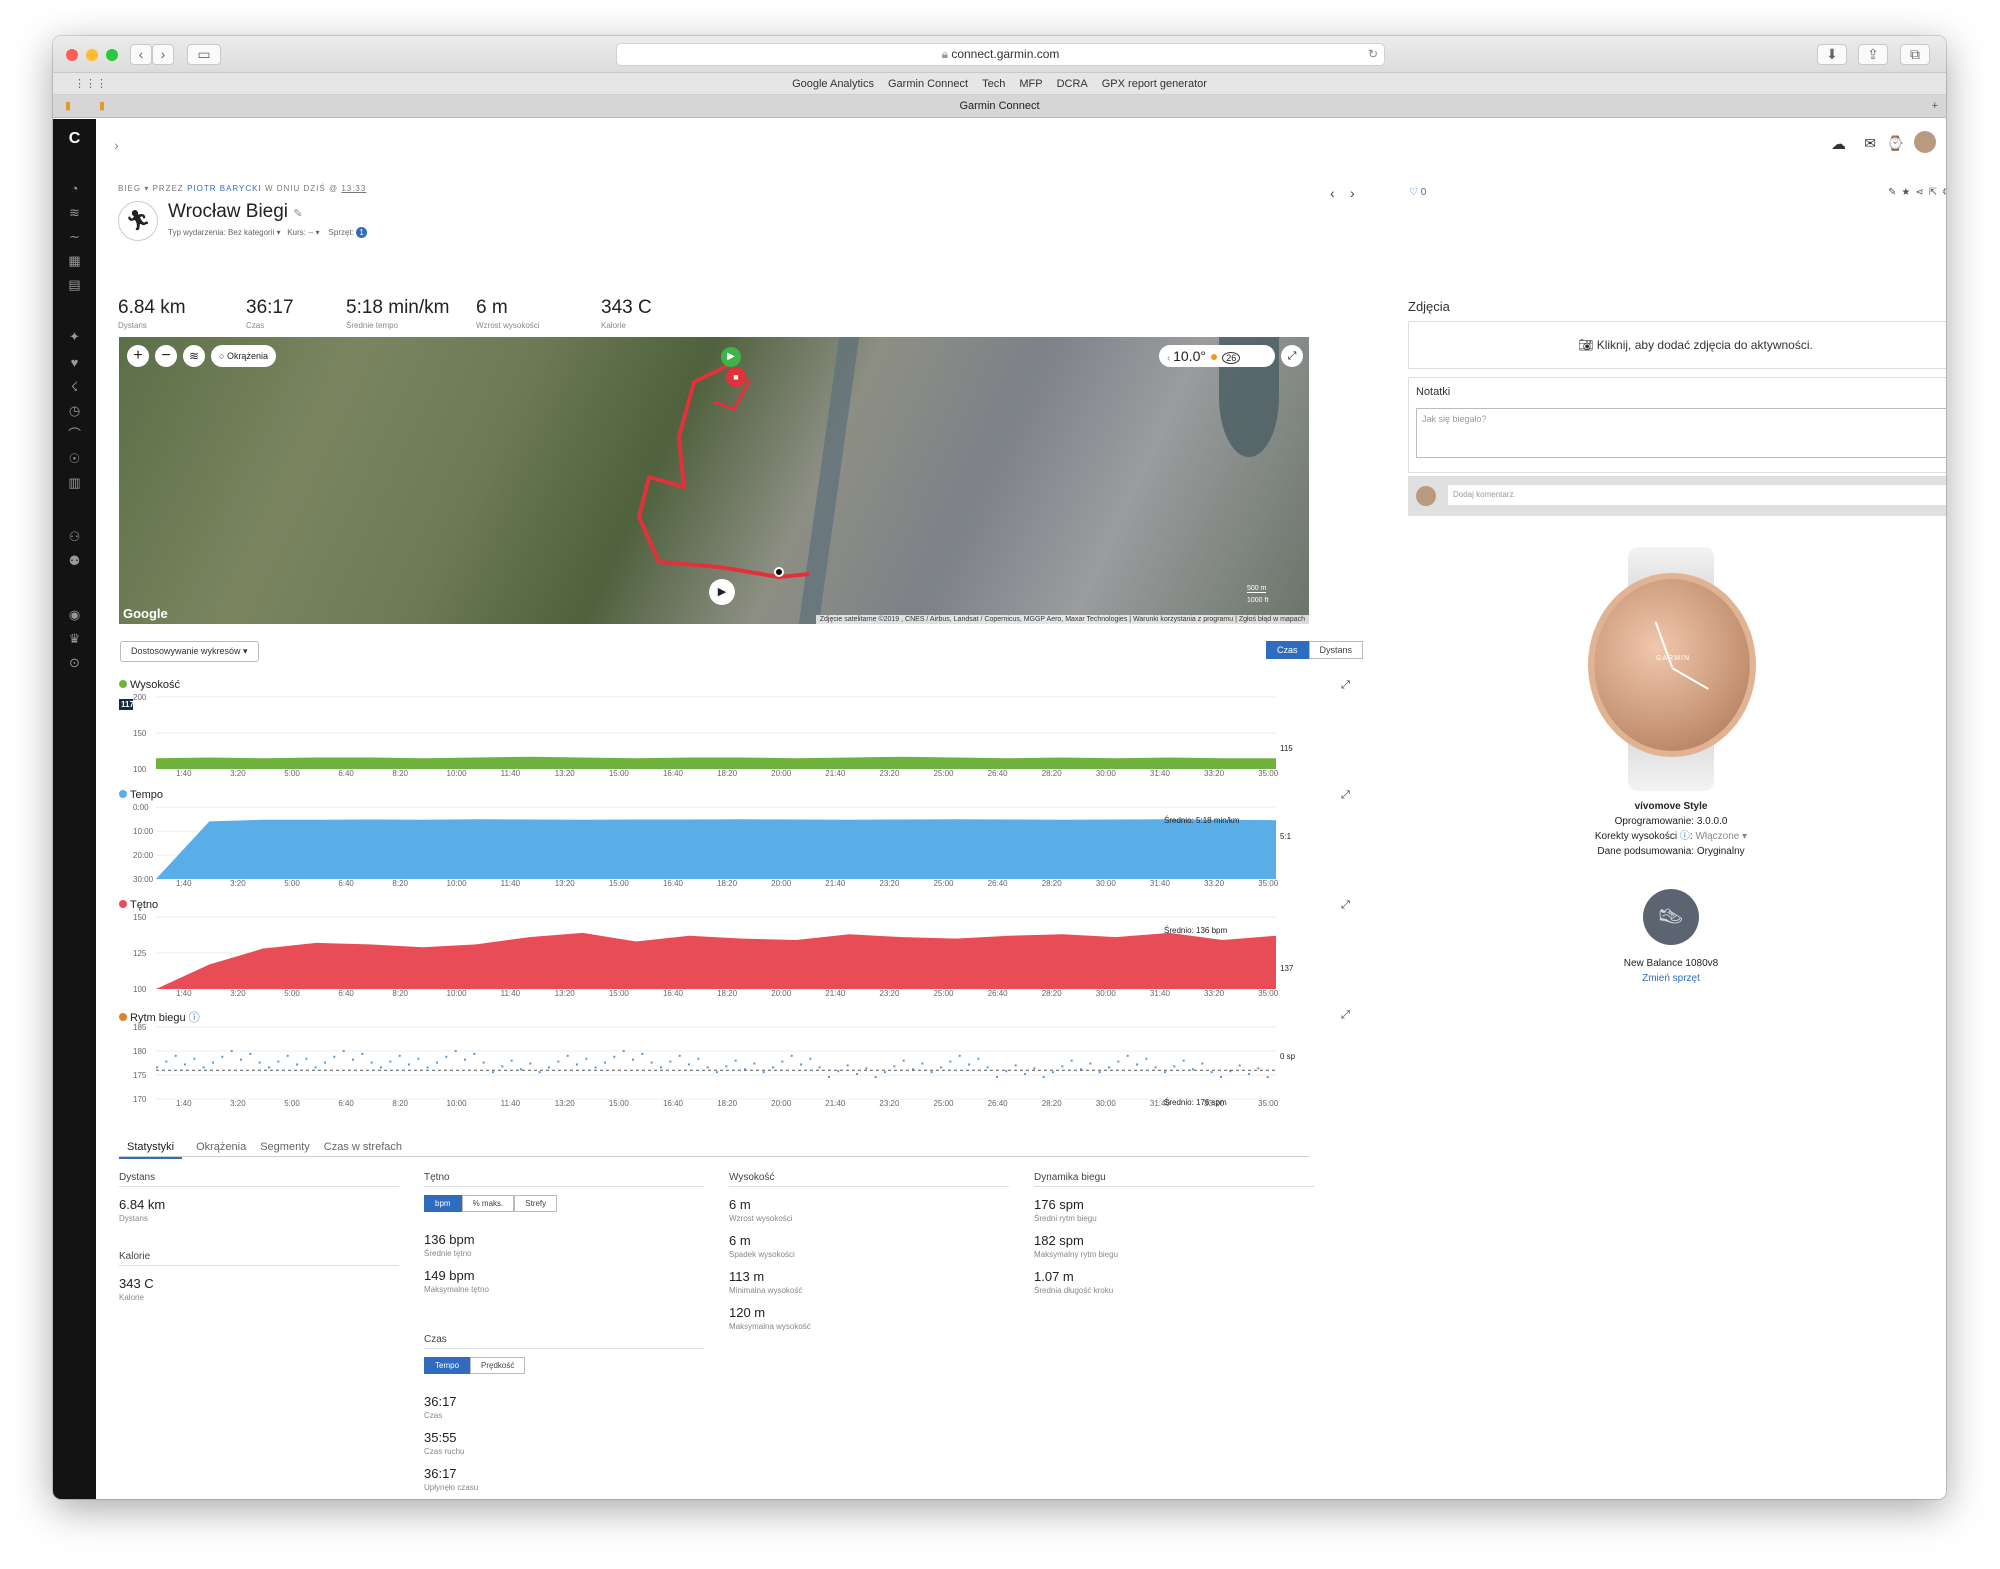 This screenshot has height=1569, width=2000. Describe the element at coordinates (74, 458) in the screenshot. I see `insights-icon: ☉` at that location.